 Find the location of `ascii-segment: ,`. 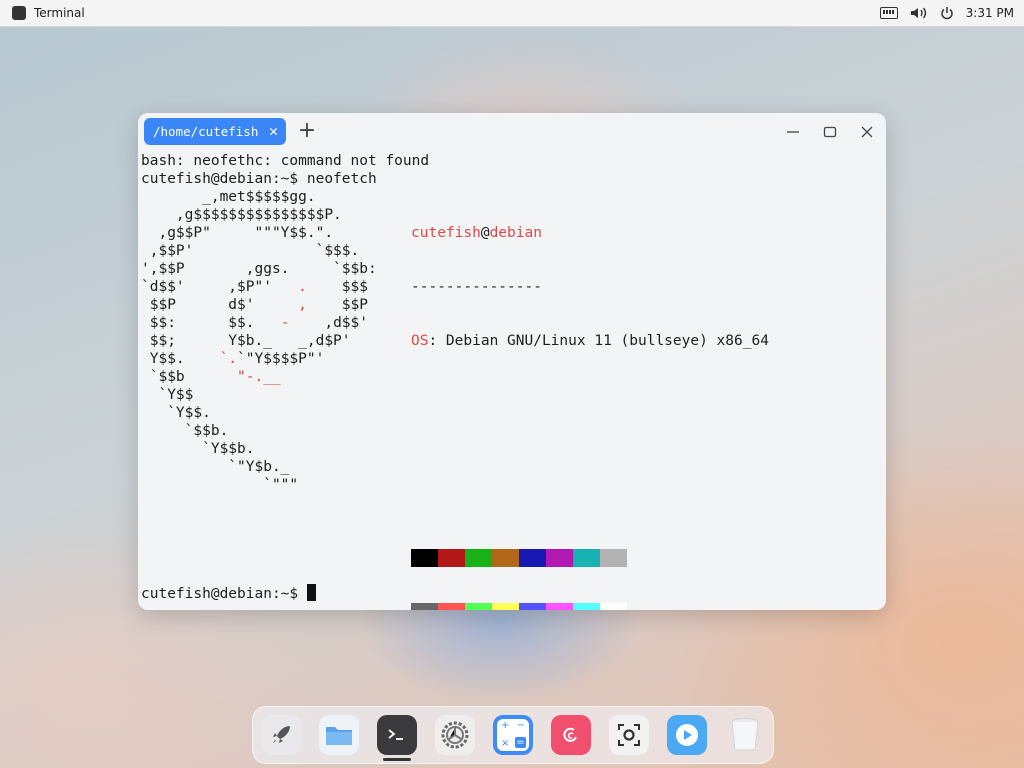

ascii-segment: , is located at coordinates (302, 305).